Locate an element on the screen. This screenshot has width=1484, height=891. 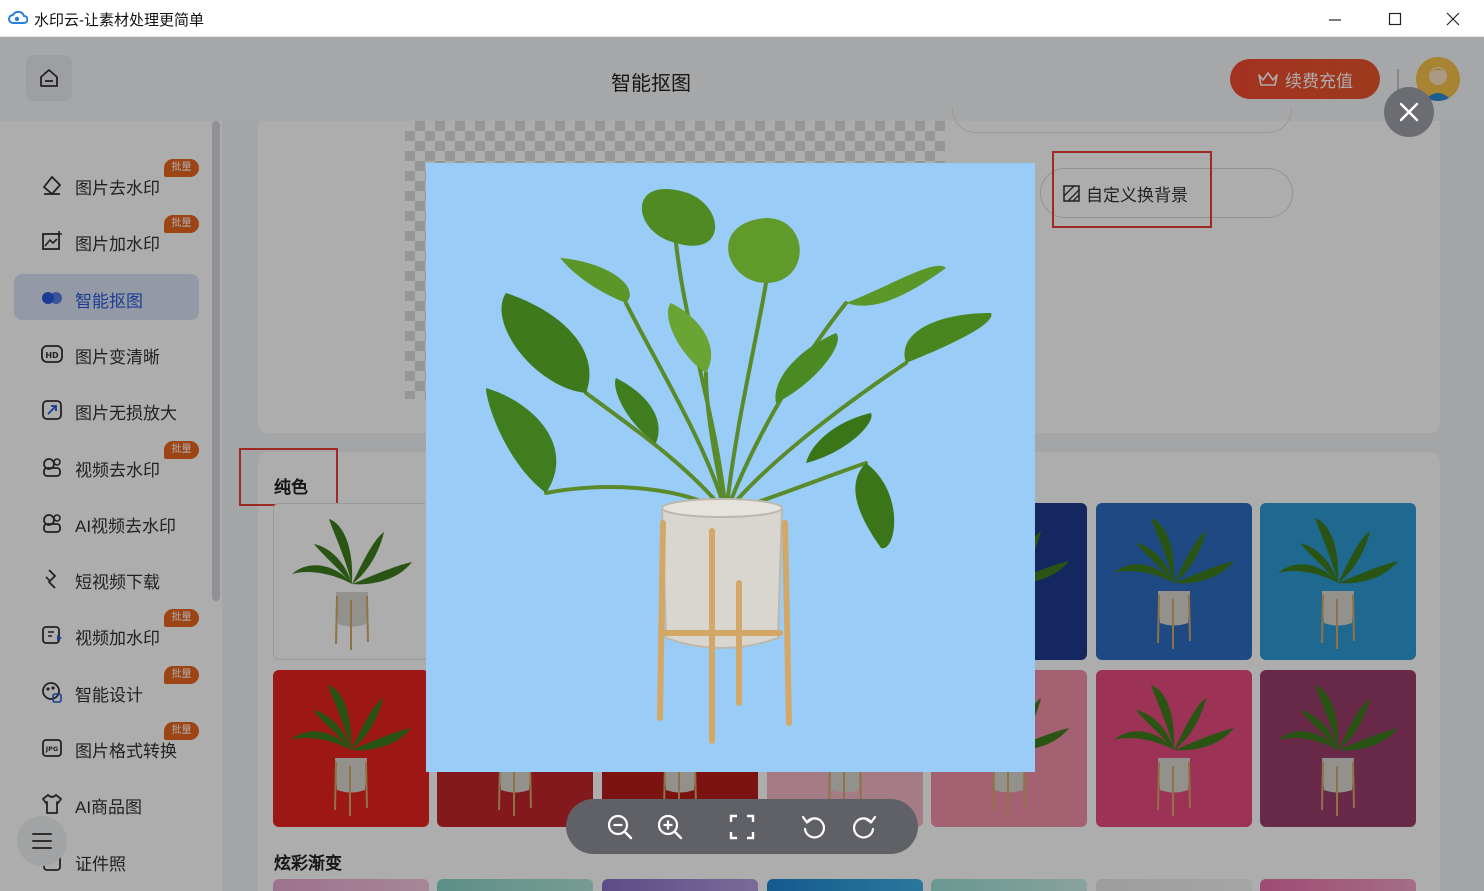
close-preview-button is located at coordinates (1409, 112).